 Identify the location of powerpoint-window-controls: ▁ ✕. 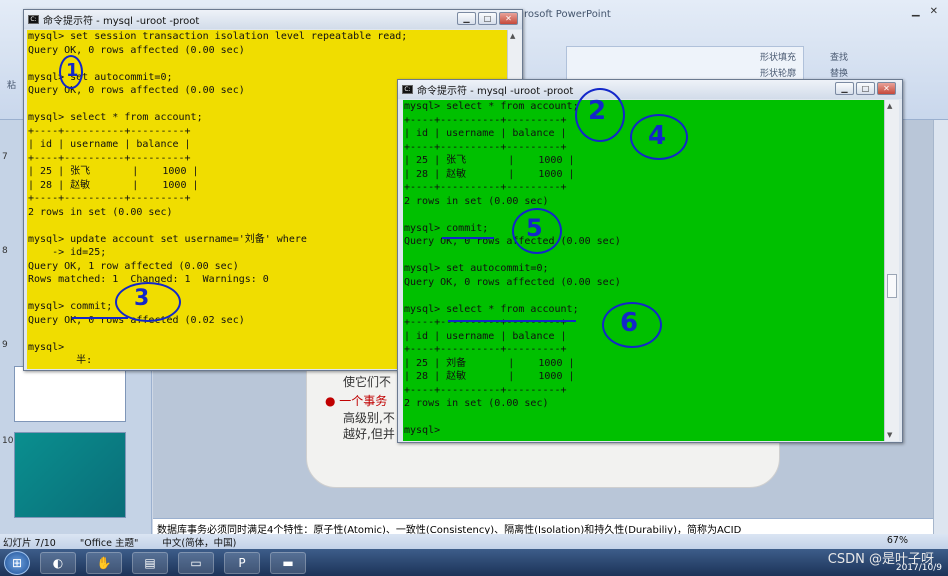
(925, 11).